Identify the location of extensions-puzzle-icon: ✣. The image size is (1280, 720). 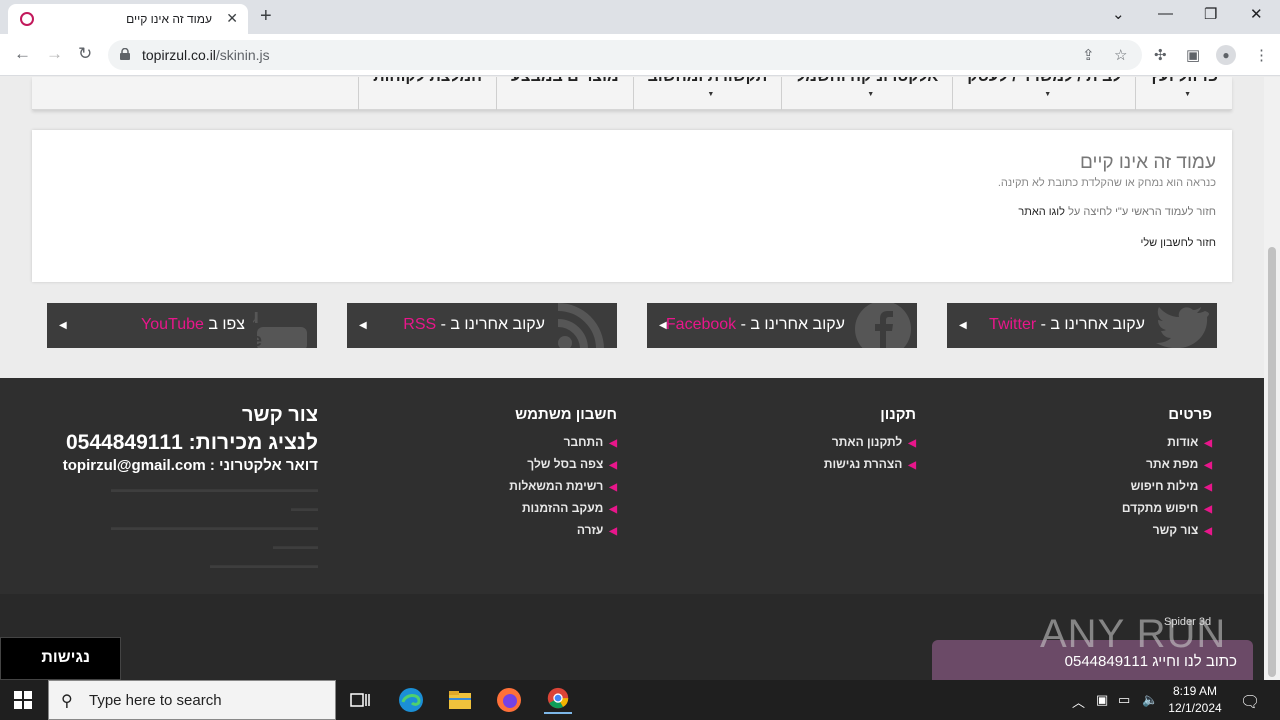
(1160, 55).